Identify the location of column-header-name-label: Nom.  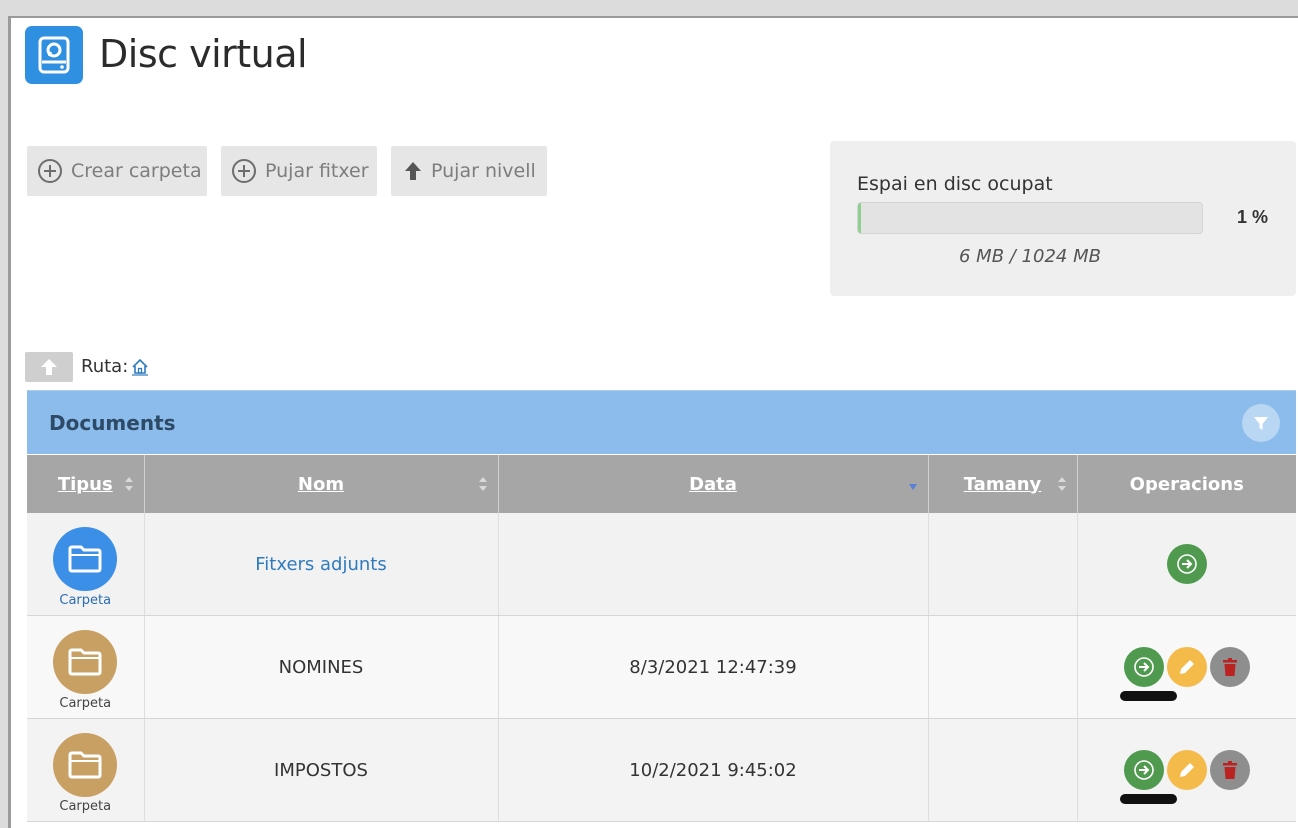
(321, 484).